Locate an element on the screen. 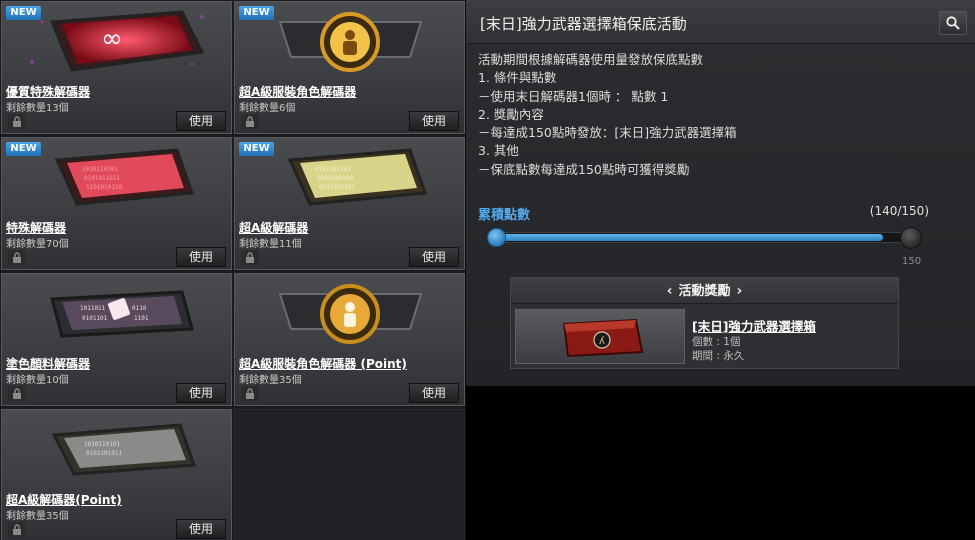 The height and width of the screenshot is (540, 975). next-reward-button: › is located at coordinates (740, 291).